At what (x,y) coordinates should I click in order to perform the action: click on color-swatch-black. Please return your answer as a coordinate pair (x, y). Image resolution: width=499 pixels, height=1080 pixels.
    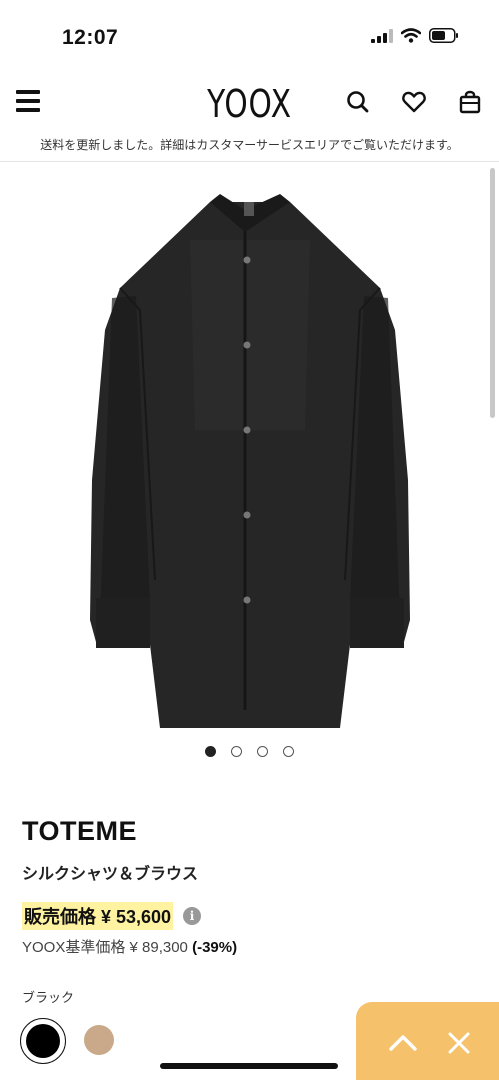
    Looking at the image, I should click on (43, 1041).